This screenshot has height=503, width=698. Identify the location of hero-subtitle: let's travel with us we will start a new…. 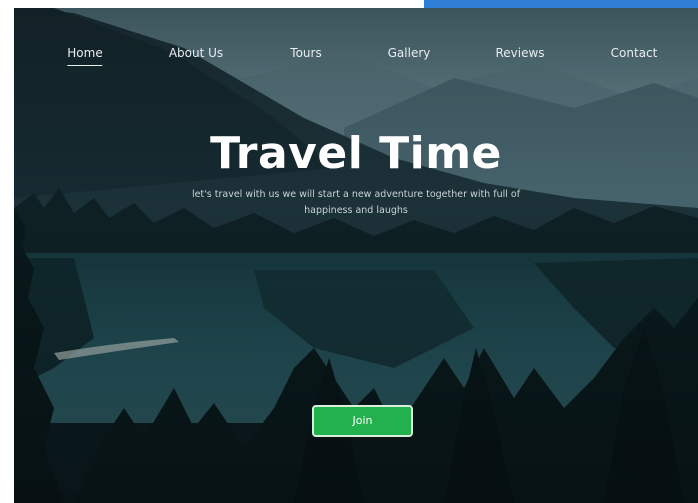
(356, 202).